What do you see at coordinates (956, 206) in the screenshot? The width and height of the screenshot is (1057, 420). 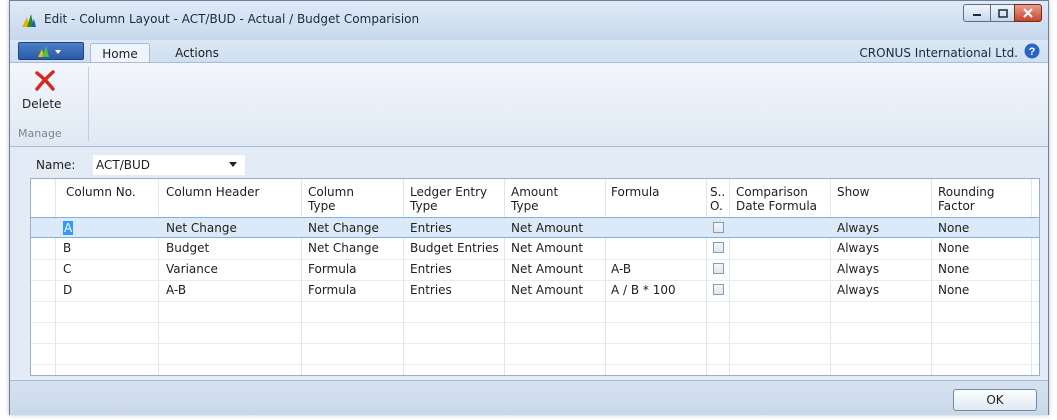 I see `header-text: Factor` at bounding box center [956, 206].